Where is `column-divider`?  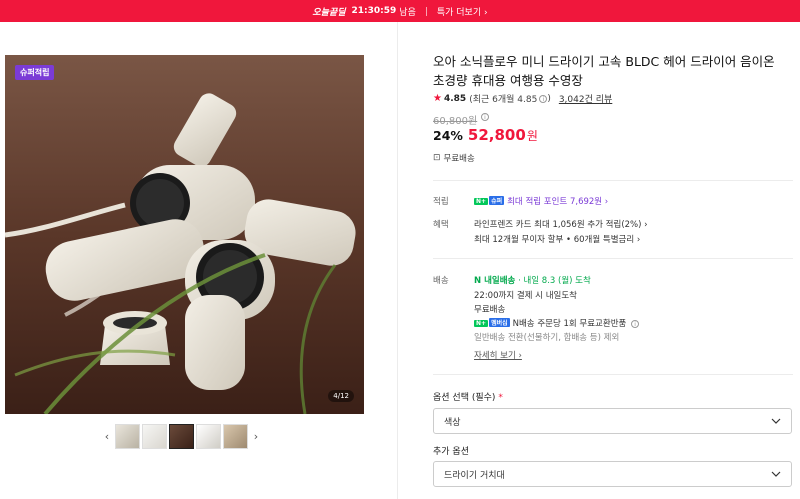
column-divider is located at coordinates (397, 260).